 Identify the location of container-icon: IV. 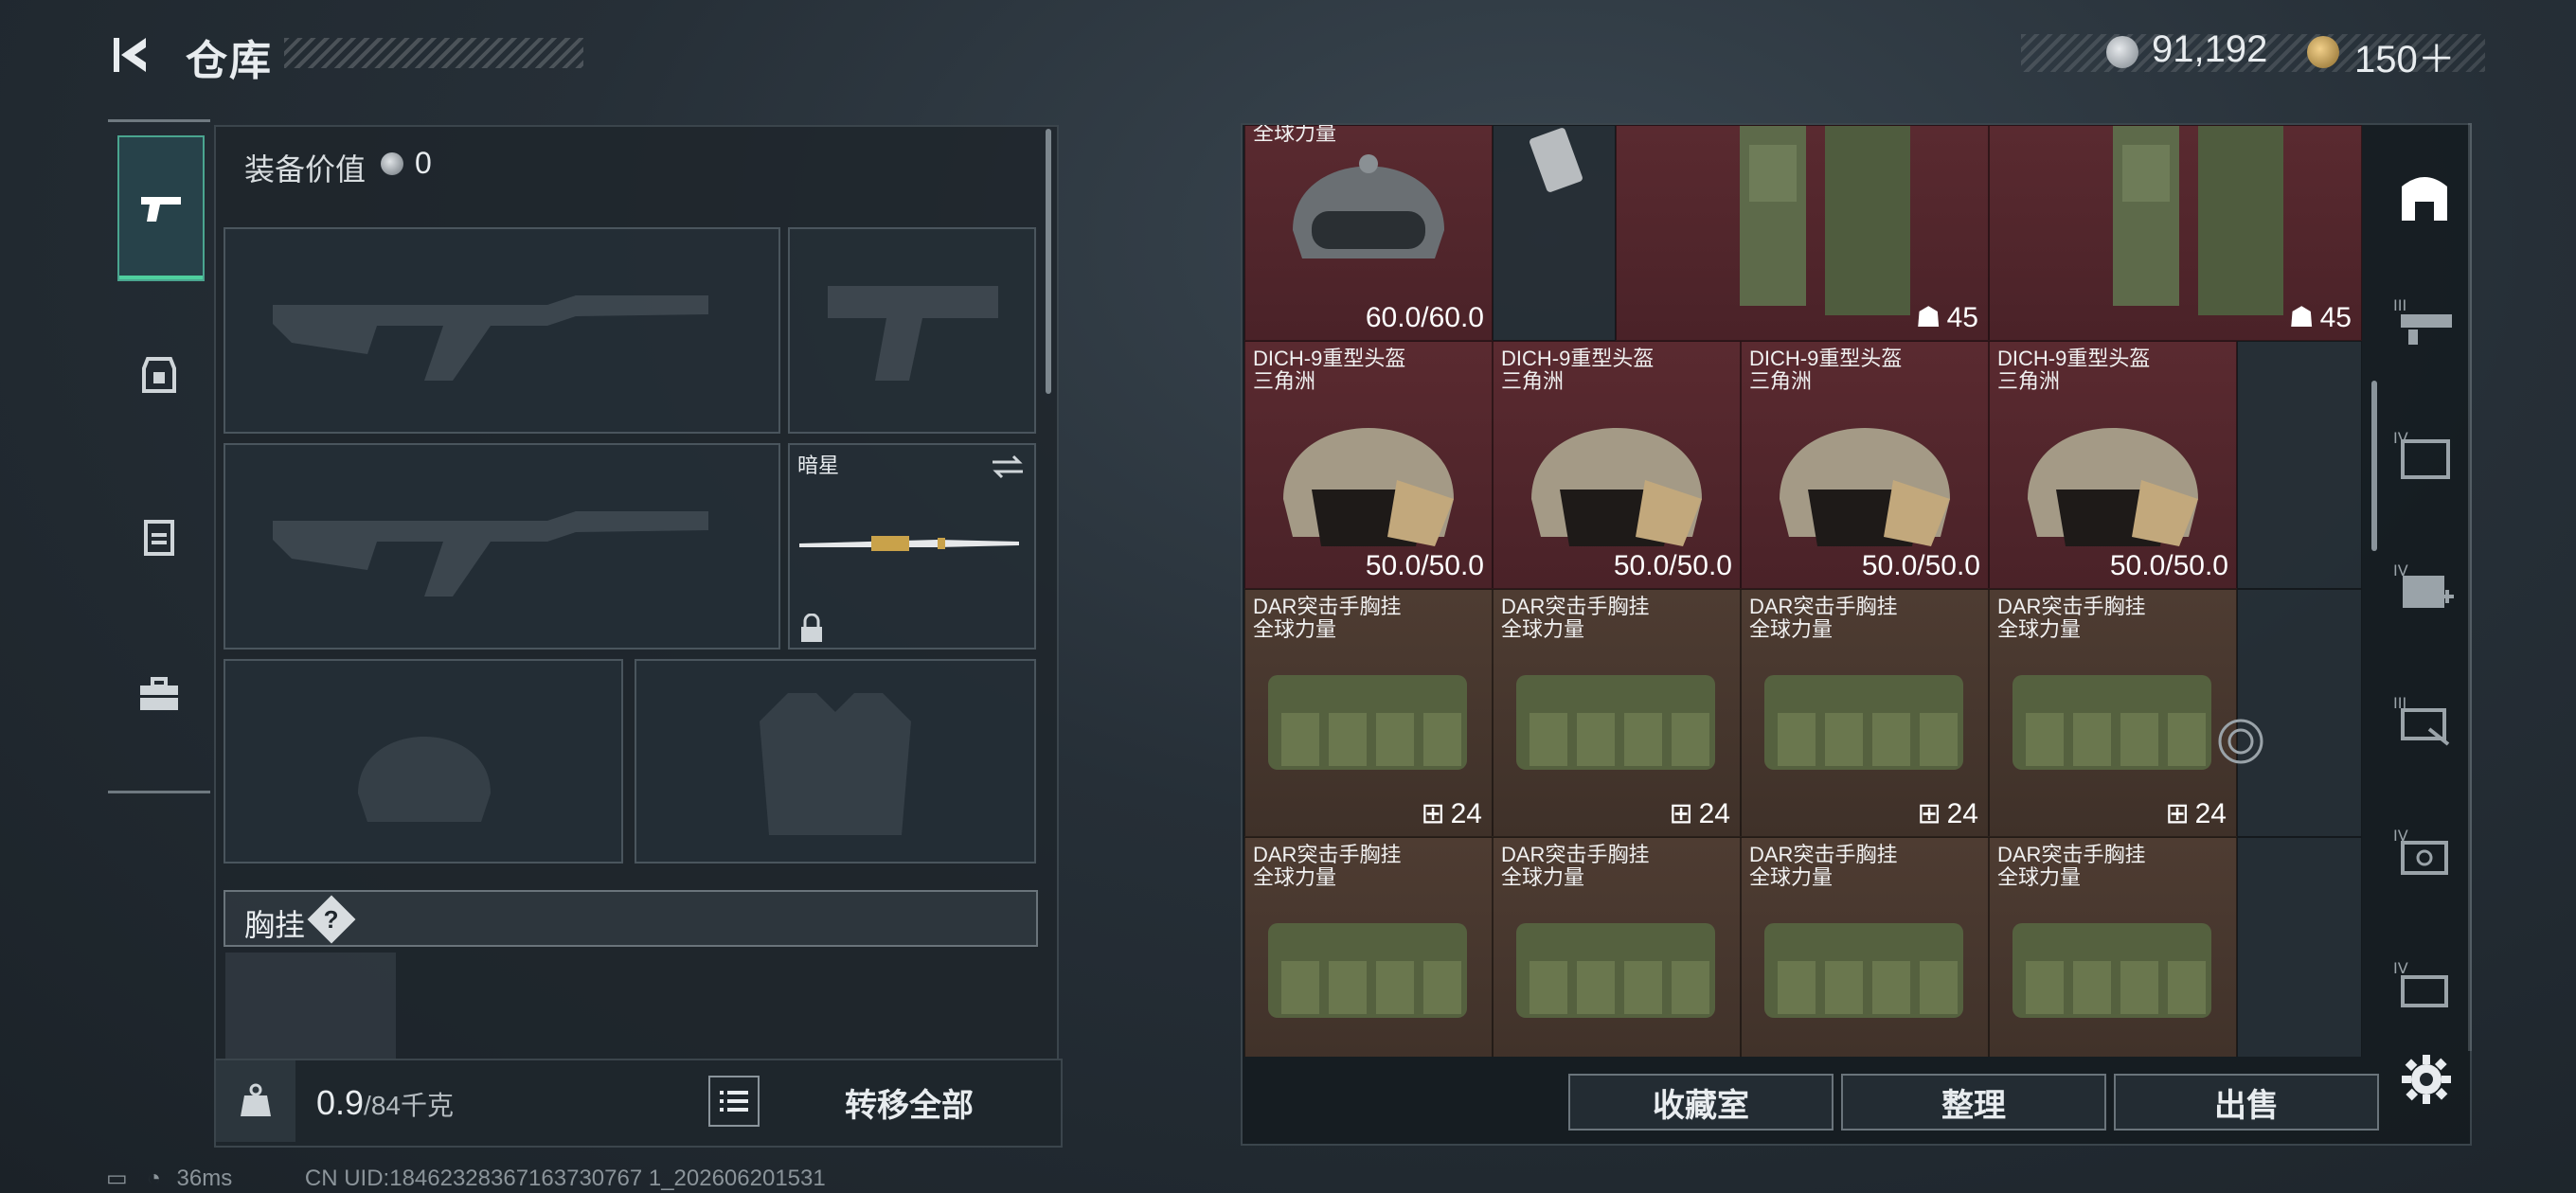
(2420, 983).